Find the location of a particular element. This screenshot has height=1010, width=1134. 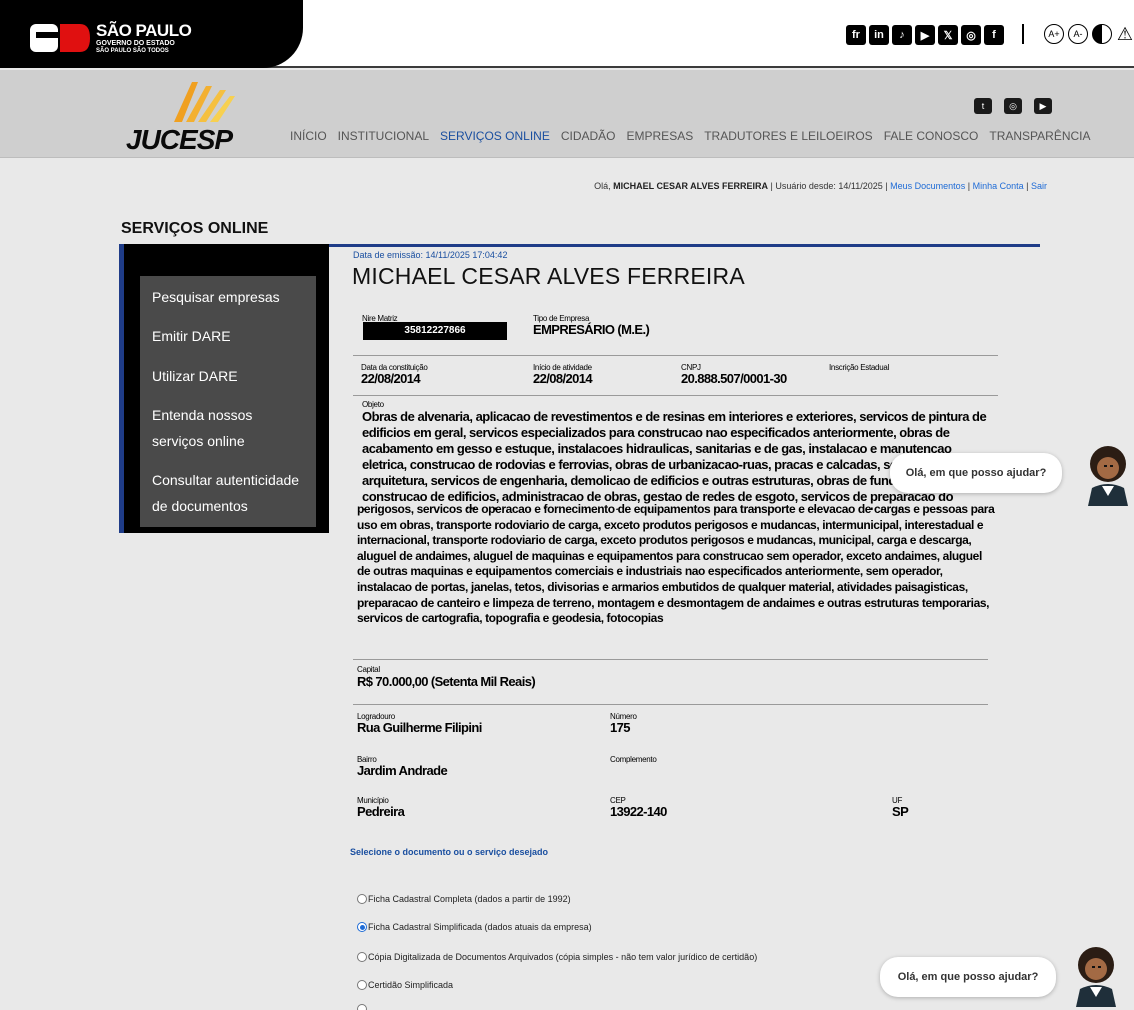

nav-cidadao: CIDADÃO is located at coordinates (588, 136).